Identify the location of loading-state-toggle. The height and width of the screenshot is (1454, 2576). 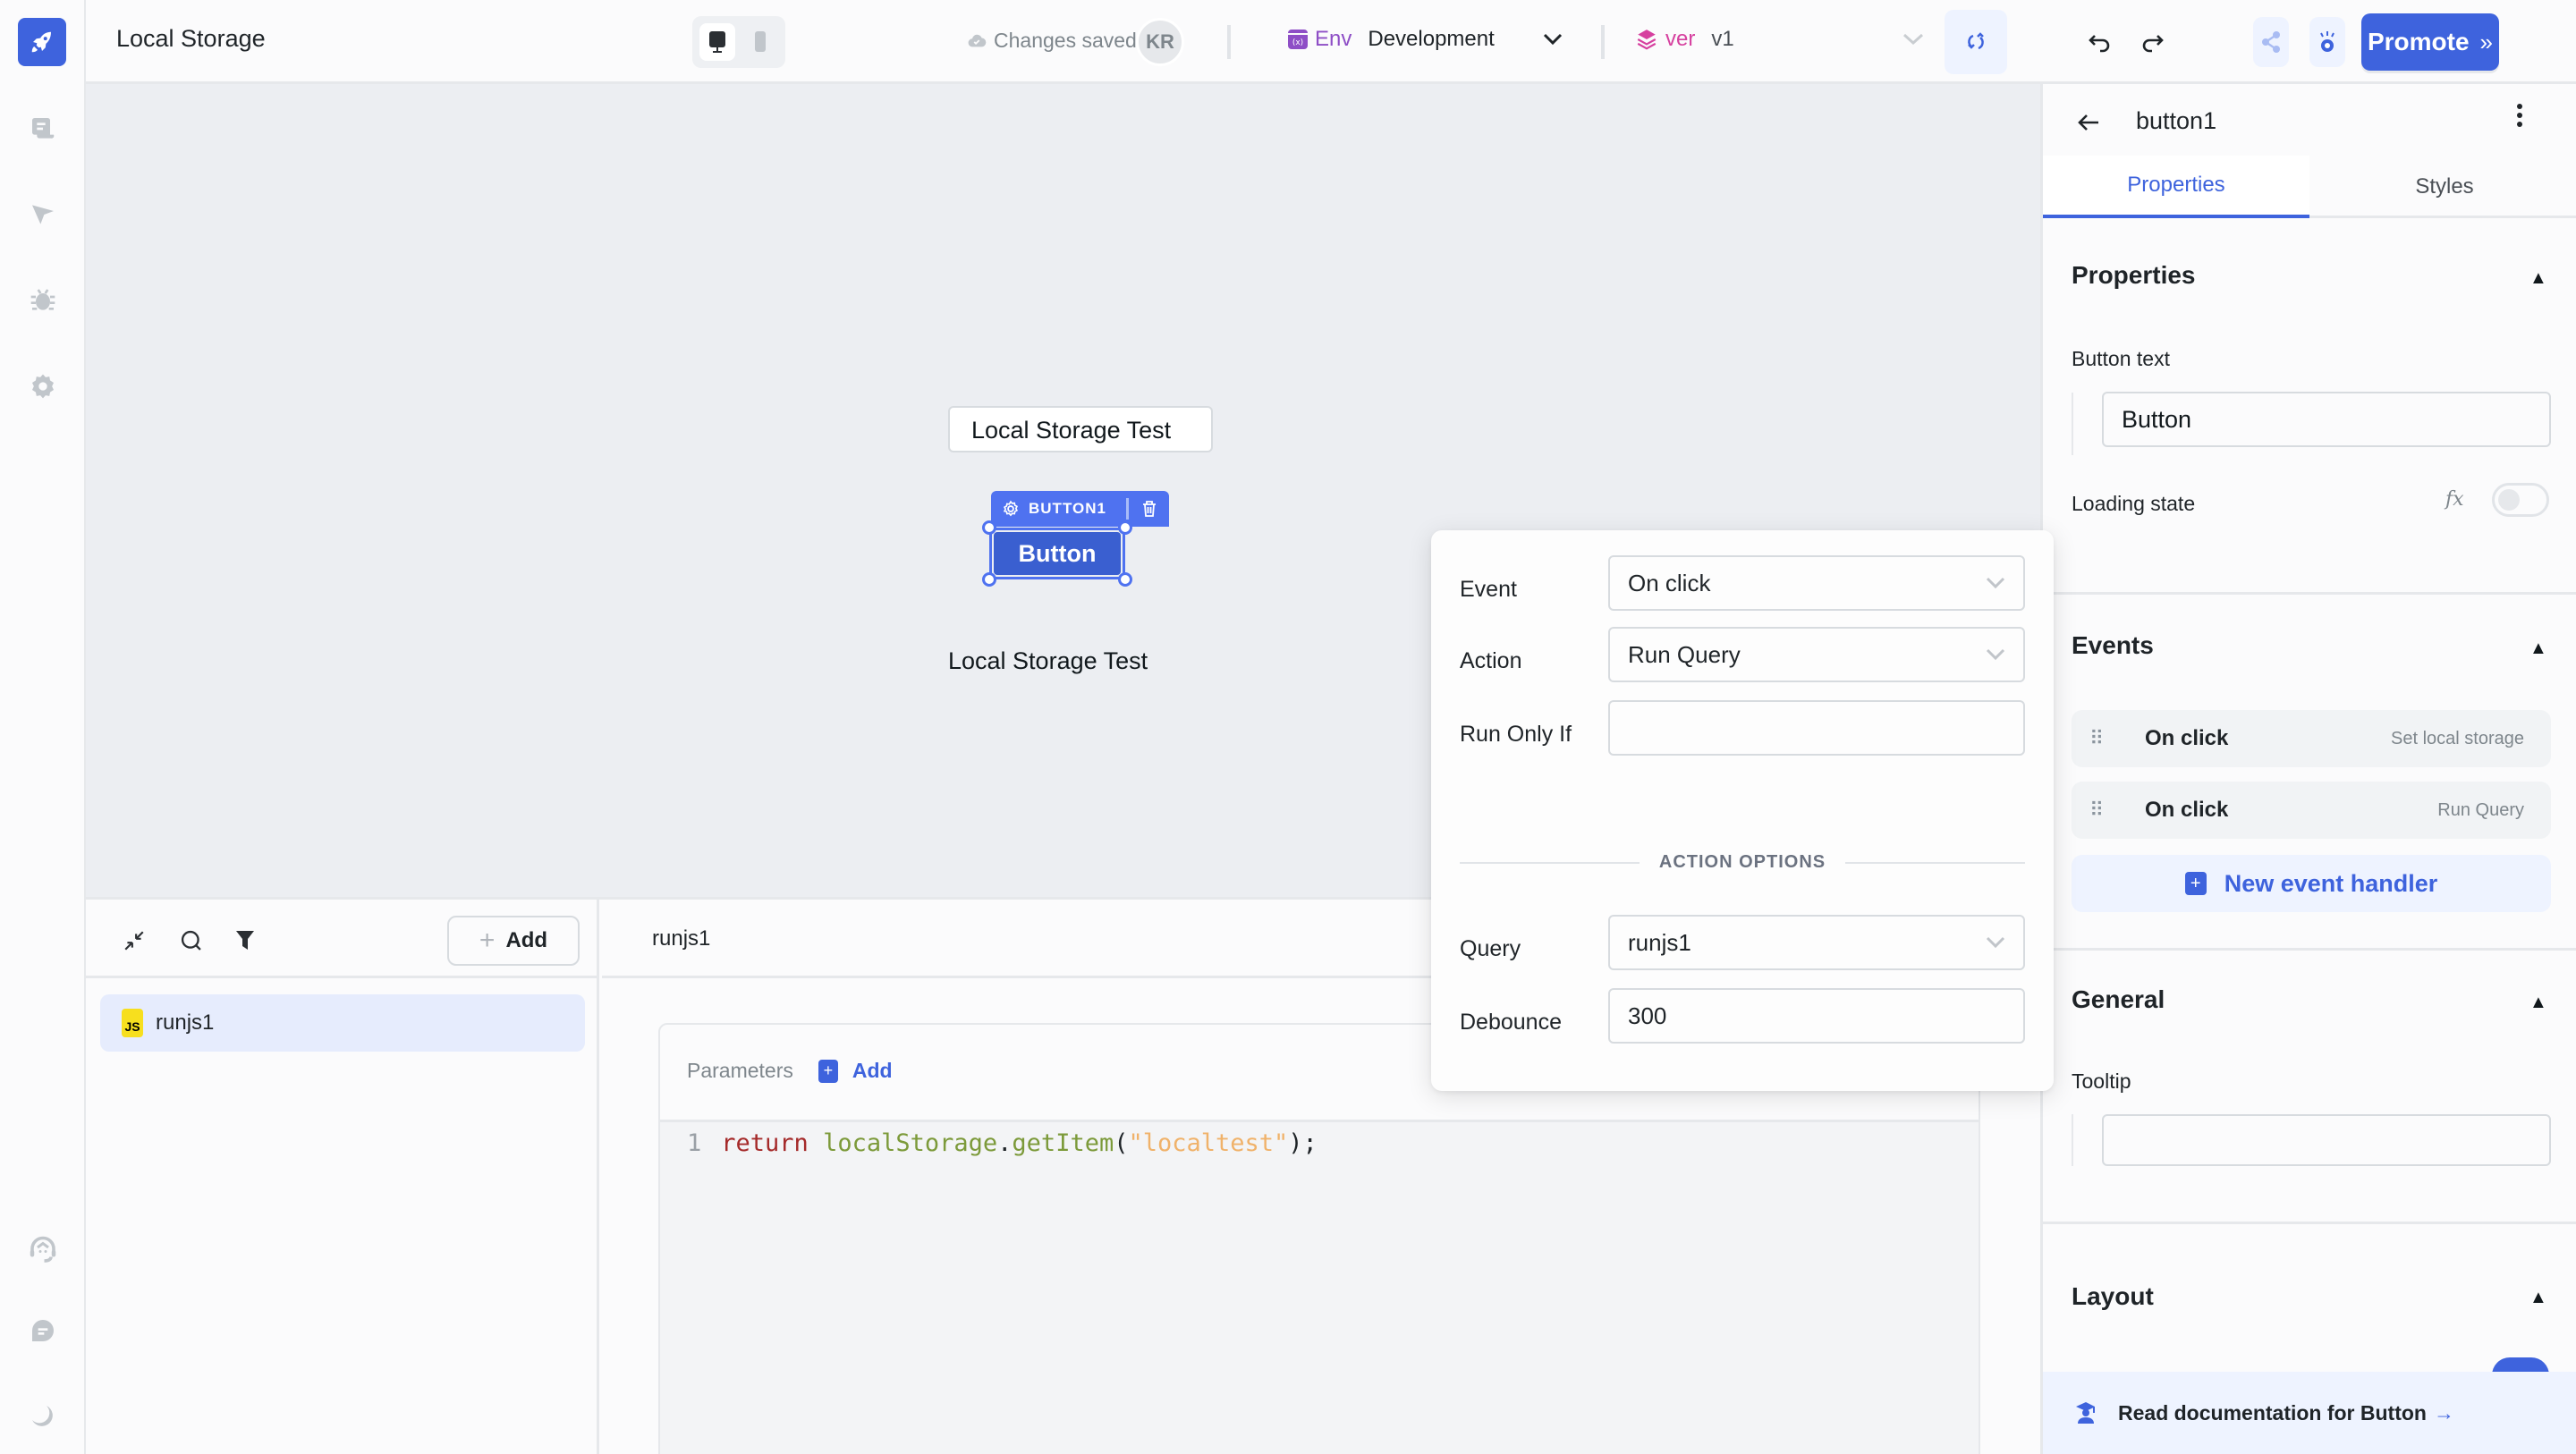
(2520, 500).